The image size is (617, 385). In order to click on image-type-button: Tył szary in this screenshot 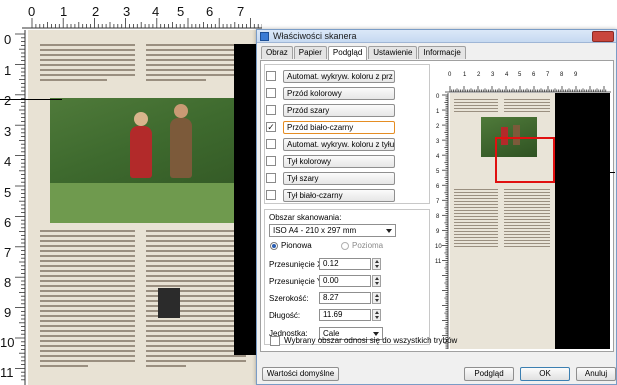, I will do `click(339, 178)`.